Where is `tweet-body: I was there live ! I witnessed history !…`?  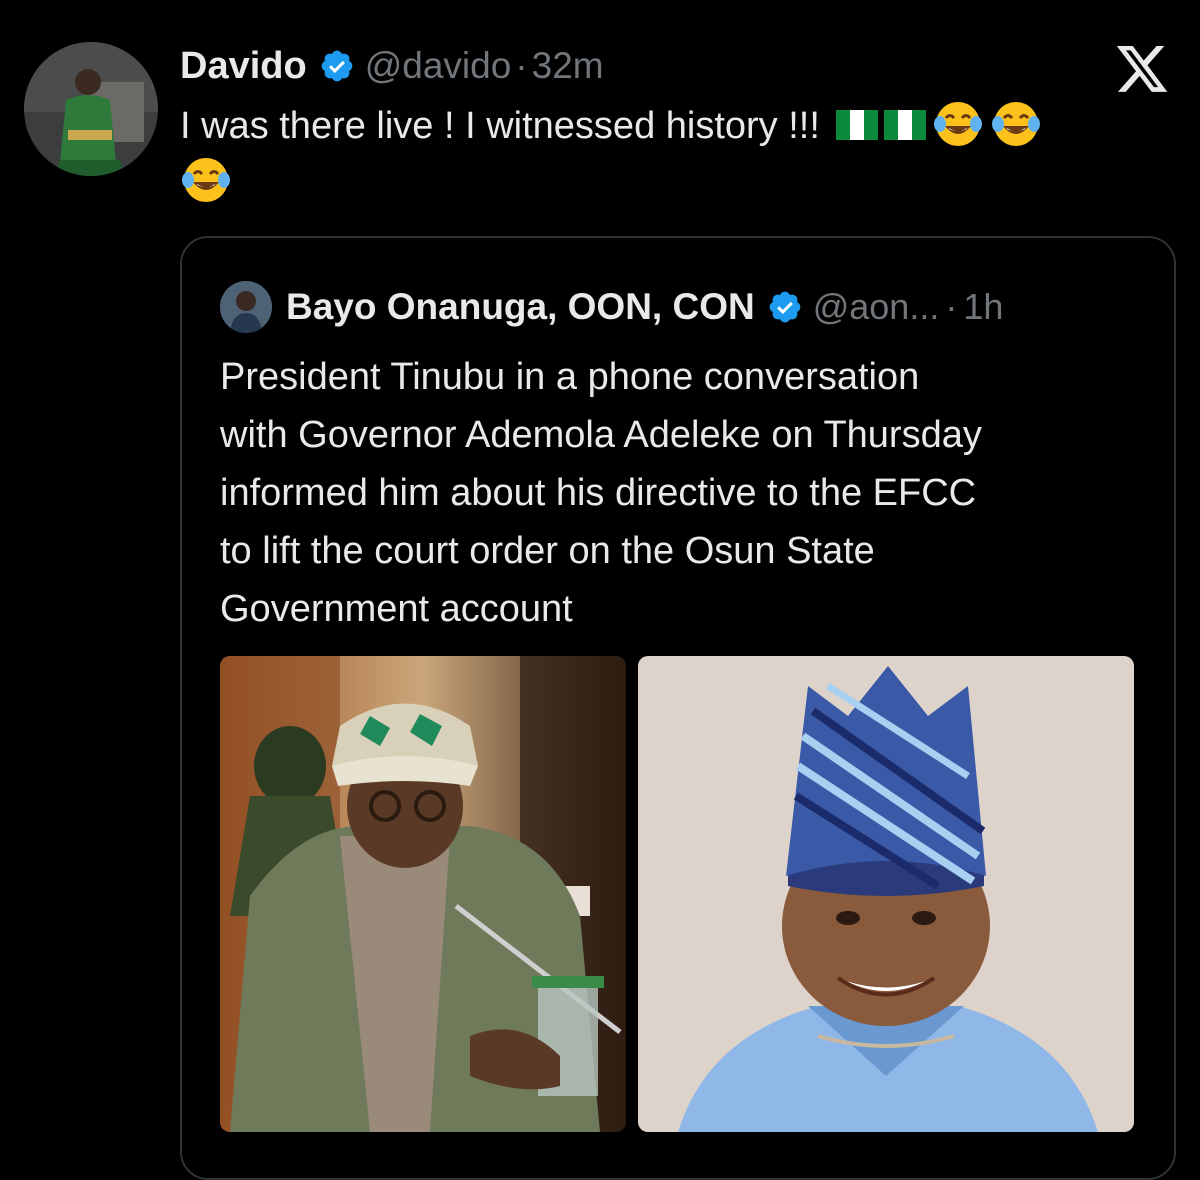 tweet-body: I was there live ! I witnessed history !… is located at coordinates (675, 154).